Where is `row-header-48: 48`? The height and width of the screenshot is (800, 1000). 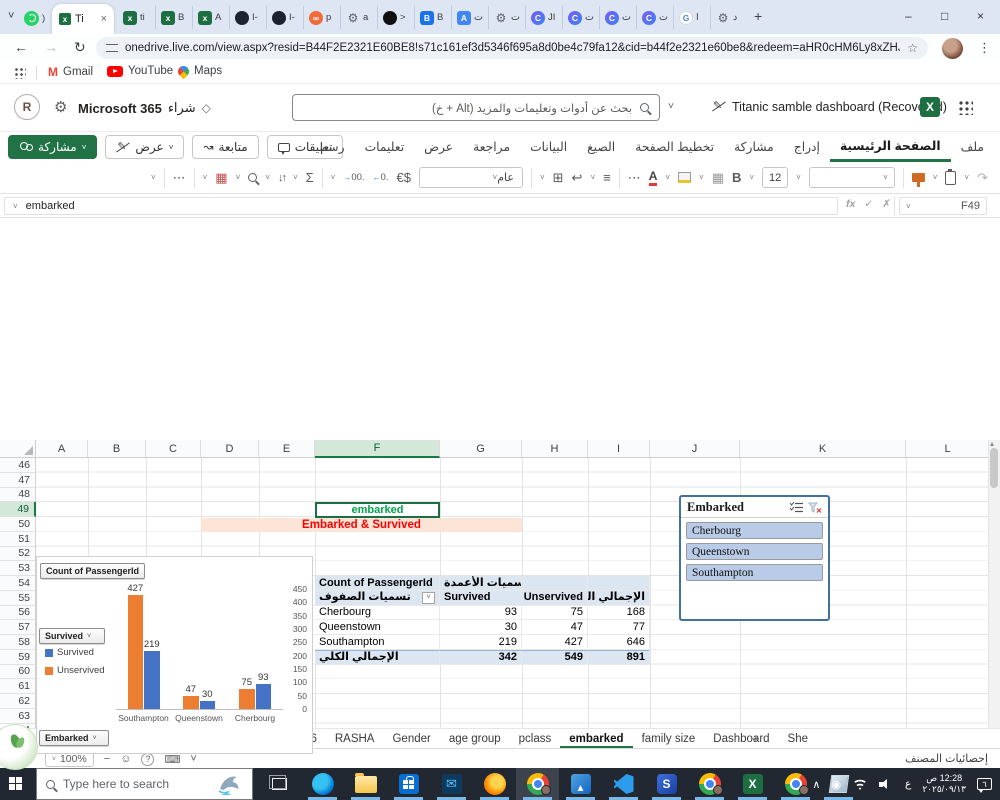
row-header-48: 48 is located at coordinates (18, 495).